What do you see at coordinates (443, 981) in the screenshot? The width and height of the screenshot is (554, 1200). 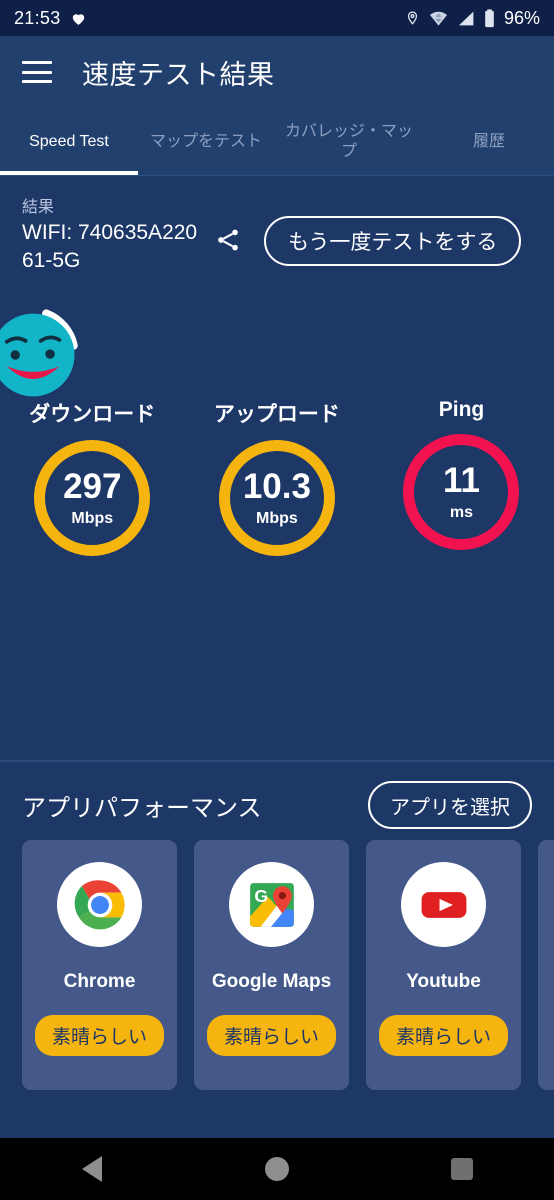 I see `app-card-youtube-name: Youtube` at bounding box center [443, 981].